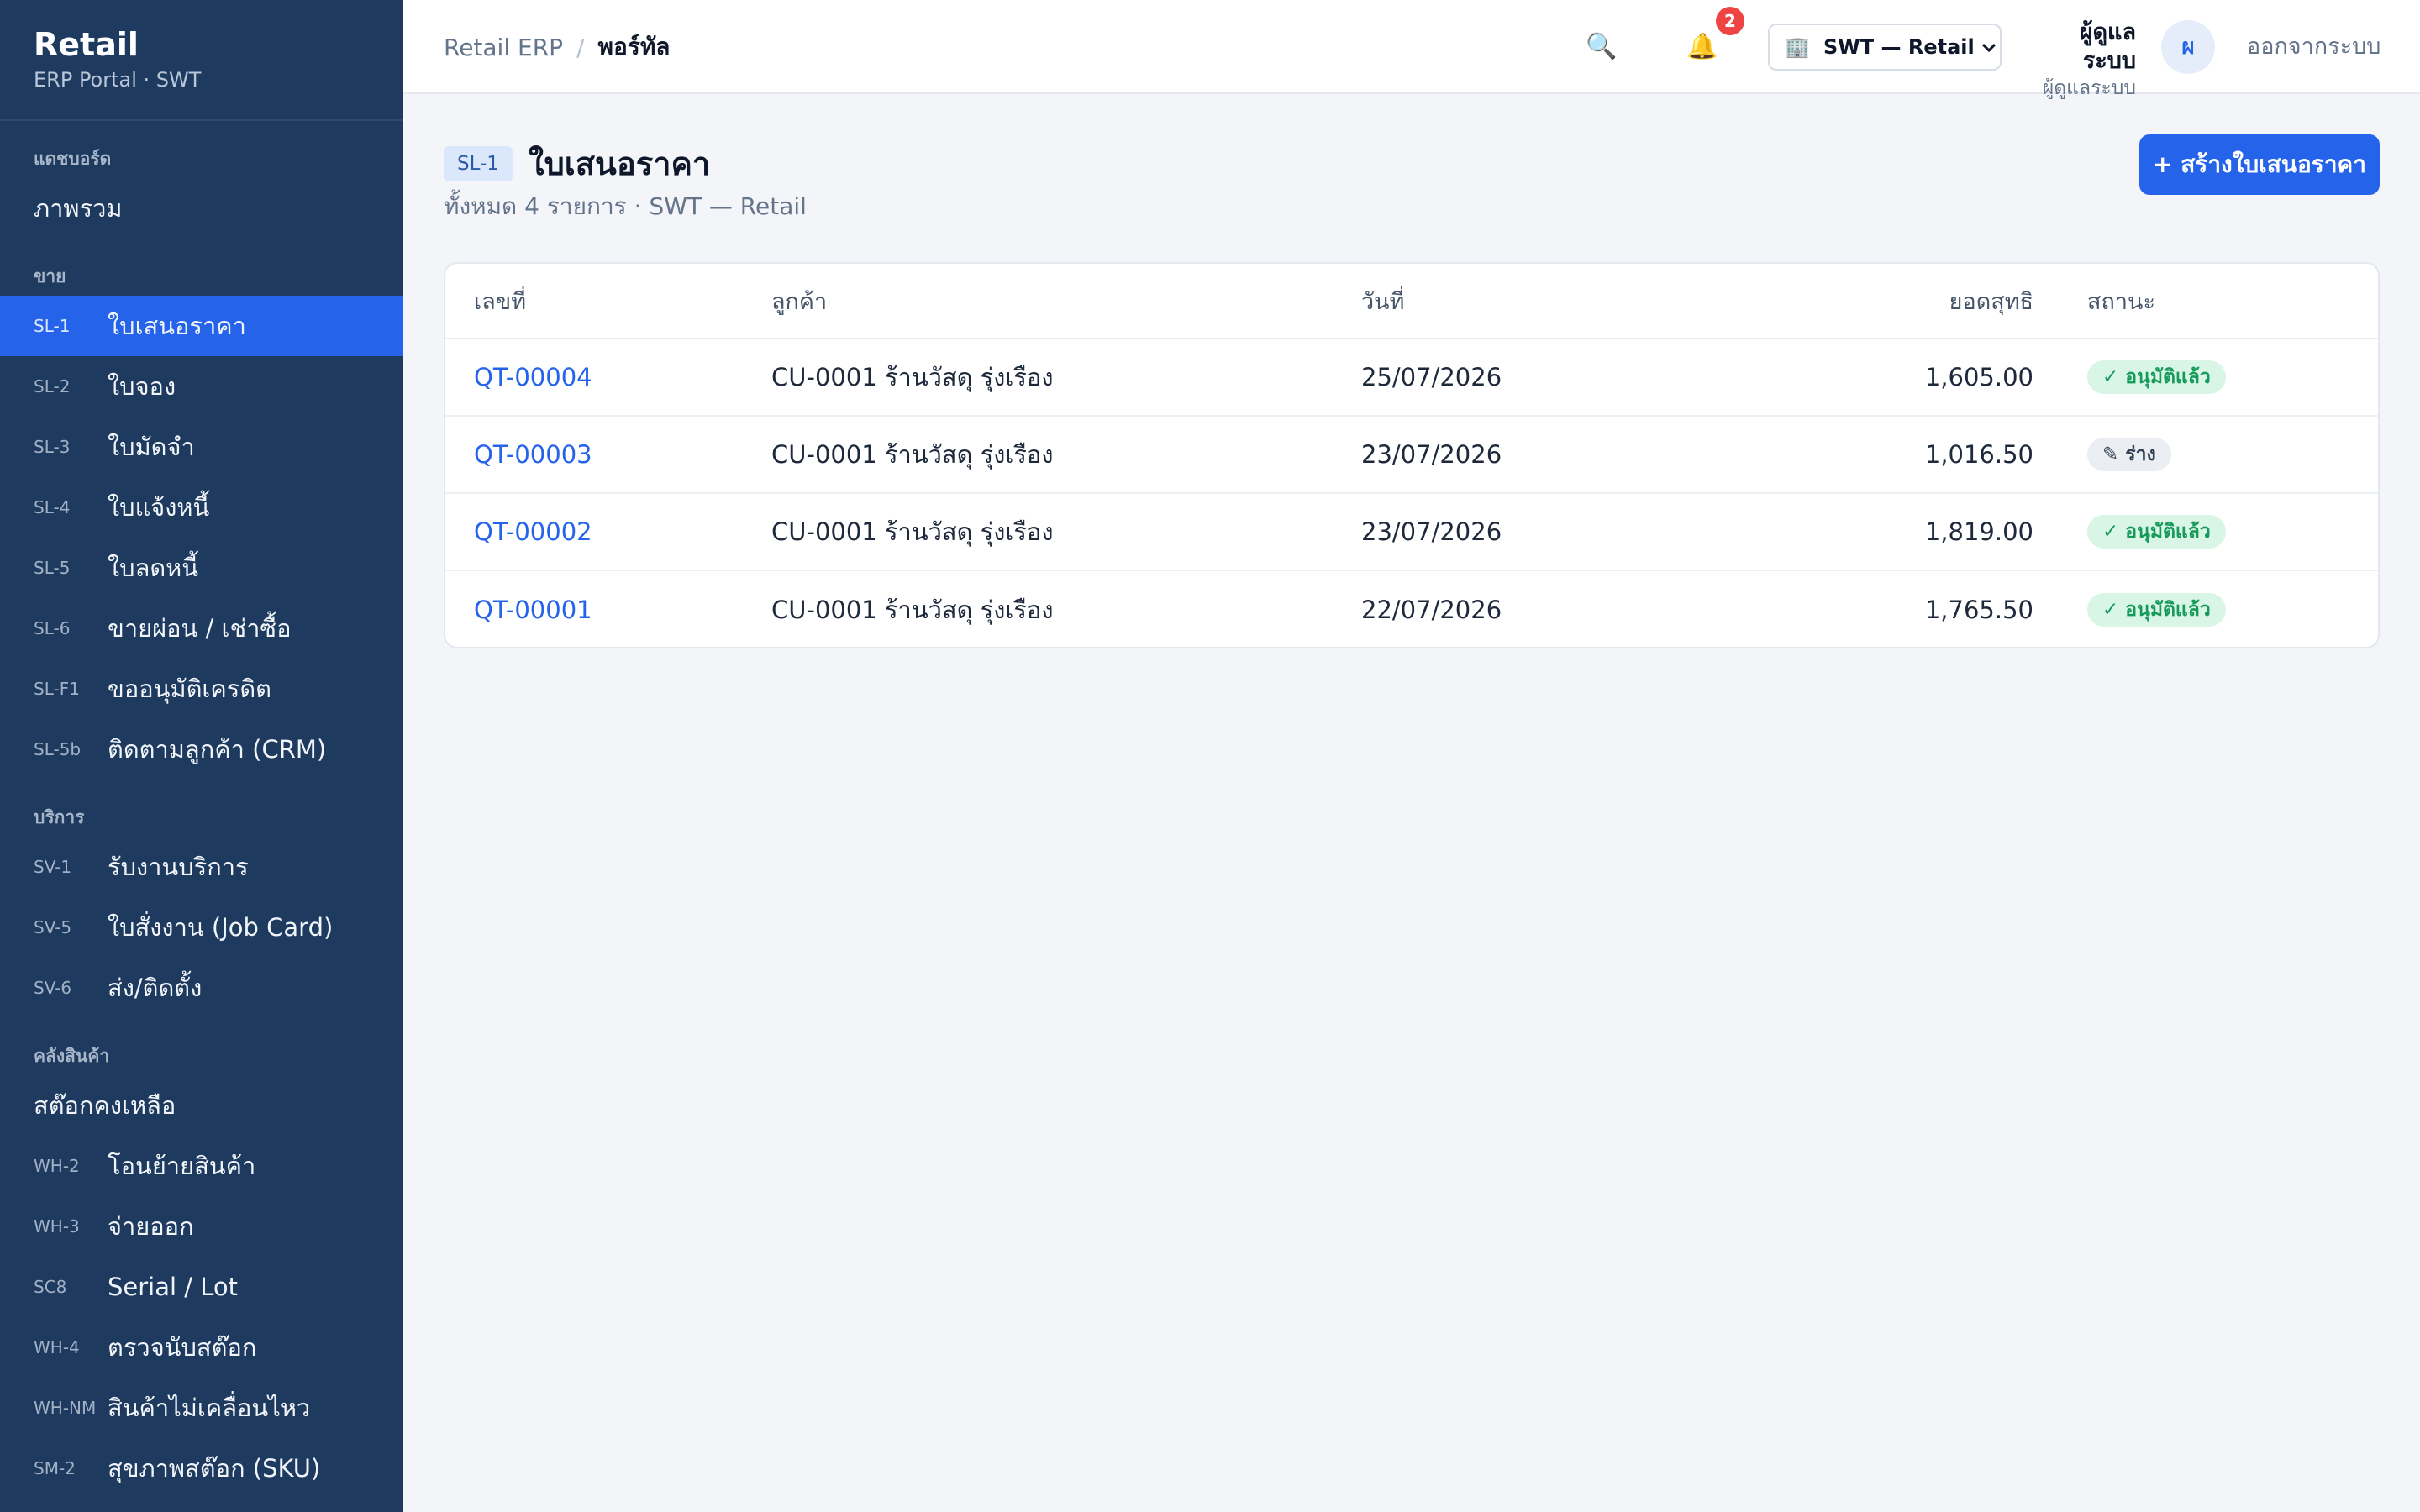  I want to click on sidebar-item-label: สินค้าไม่เคลื่อนไหว, so click(210, 1408).